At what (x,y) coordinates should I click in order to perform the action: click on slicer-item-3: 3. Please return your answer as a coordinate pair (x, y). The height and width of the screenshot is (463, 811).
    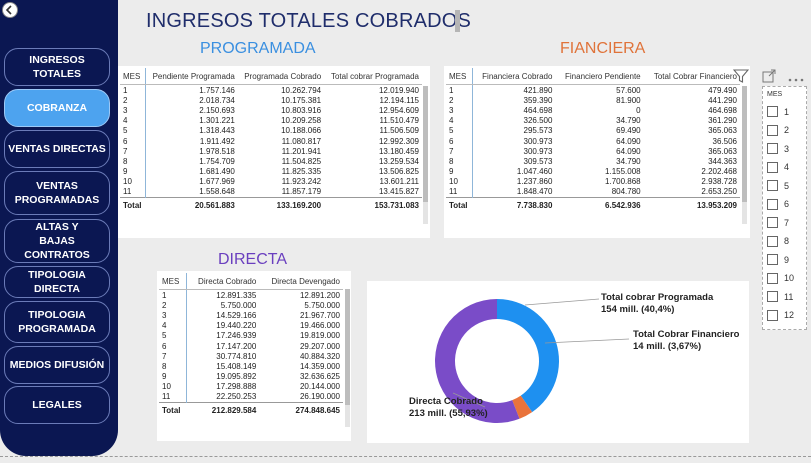
    Looking at the image, I should click on (778, 148).